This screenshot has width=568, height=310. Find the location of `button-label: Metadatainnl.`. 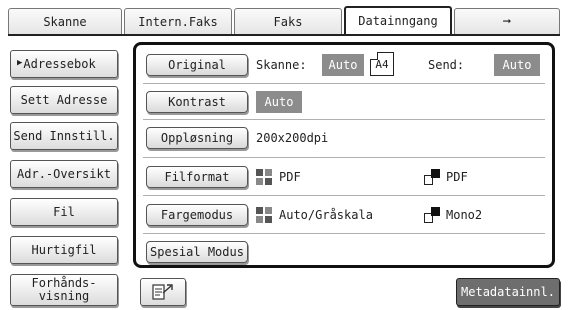

button-label: Metadatainnl. is located at coordinates (508, 292).